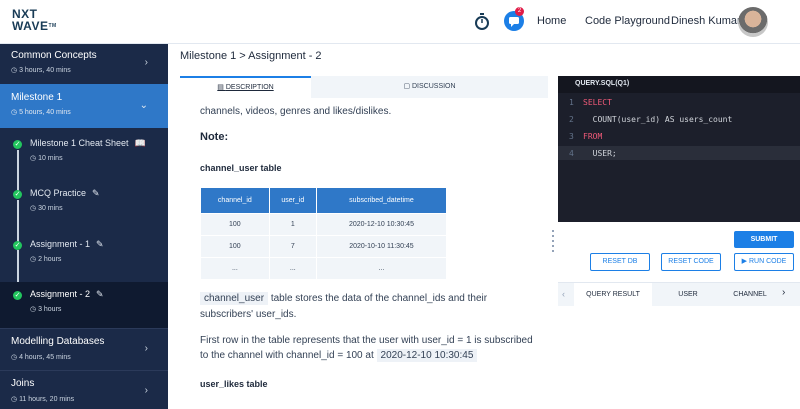 The height and width of the screenshot is (409, 800). What do you see at coordinates (58, 341) in the screenshot?
I see `section-title: Modelling Databases` at bounding box center [58, 341].